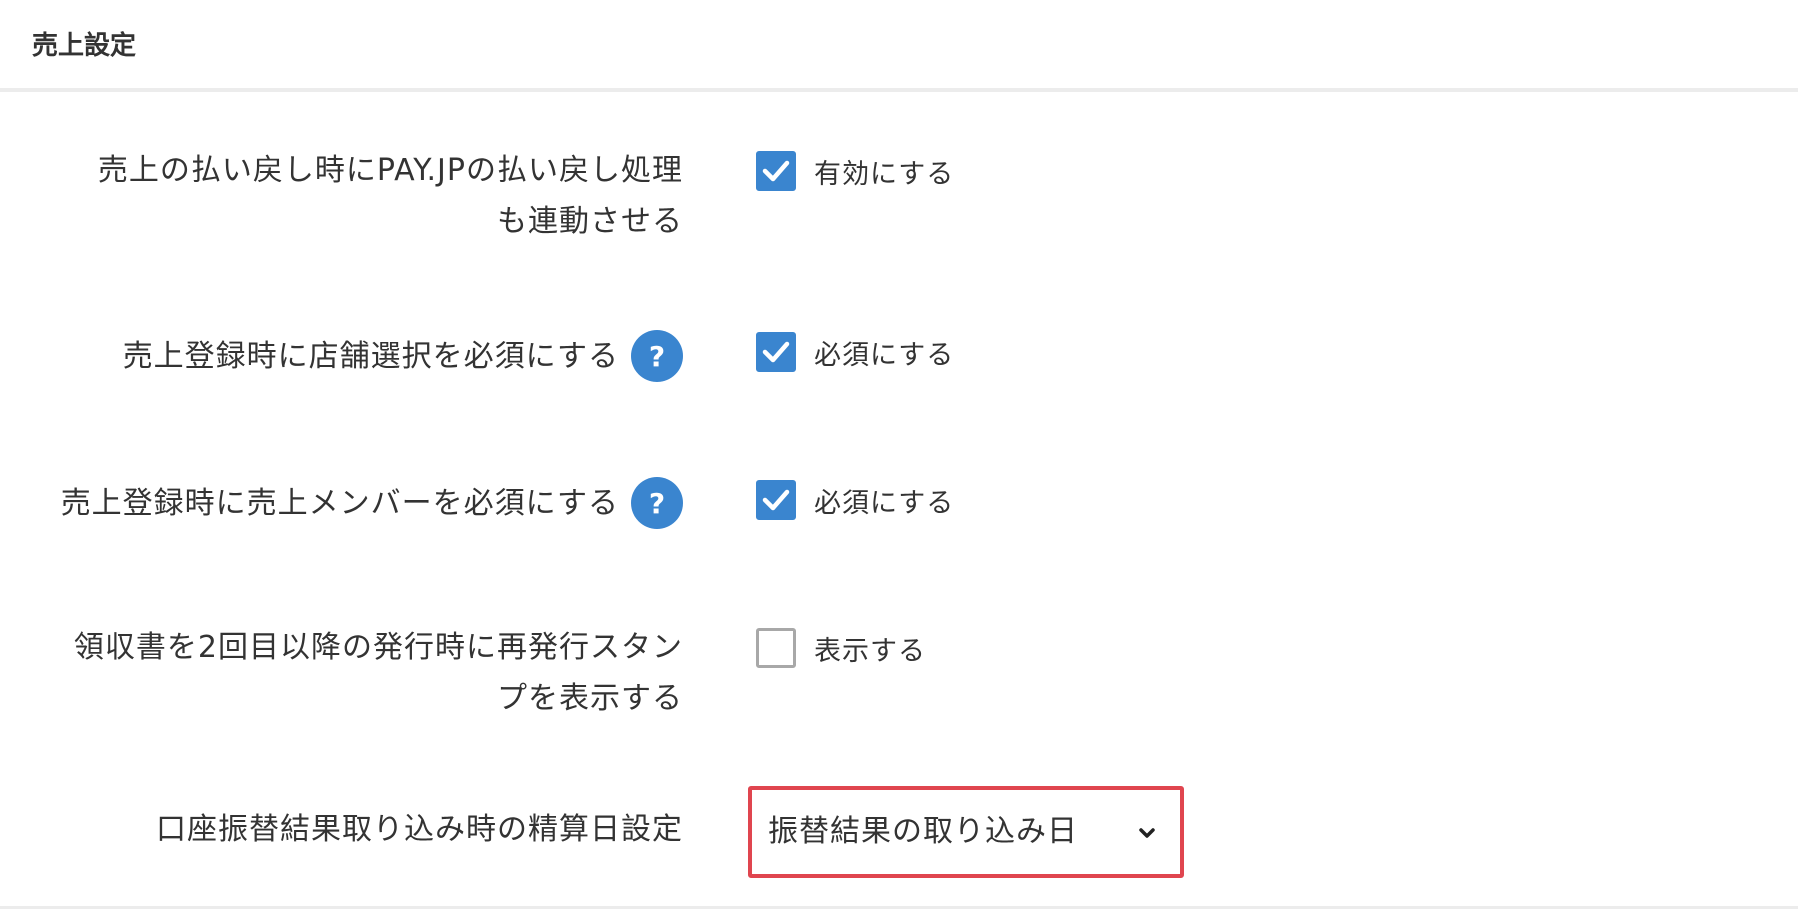 The height and width of the screenshot is (912, 1798). I want to click on member-required-checkbox, so click(776, 500).